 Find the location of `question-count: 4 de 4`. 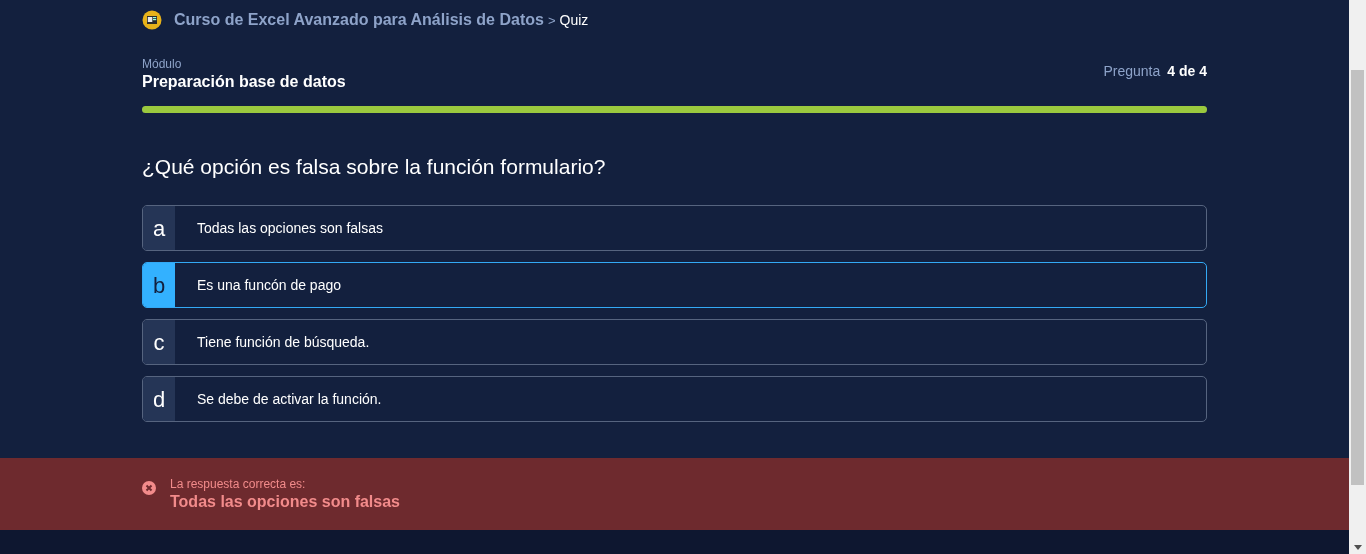

question-count: 4 de 4 is located at coordinates (1187, 71).